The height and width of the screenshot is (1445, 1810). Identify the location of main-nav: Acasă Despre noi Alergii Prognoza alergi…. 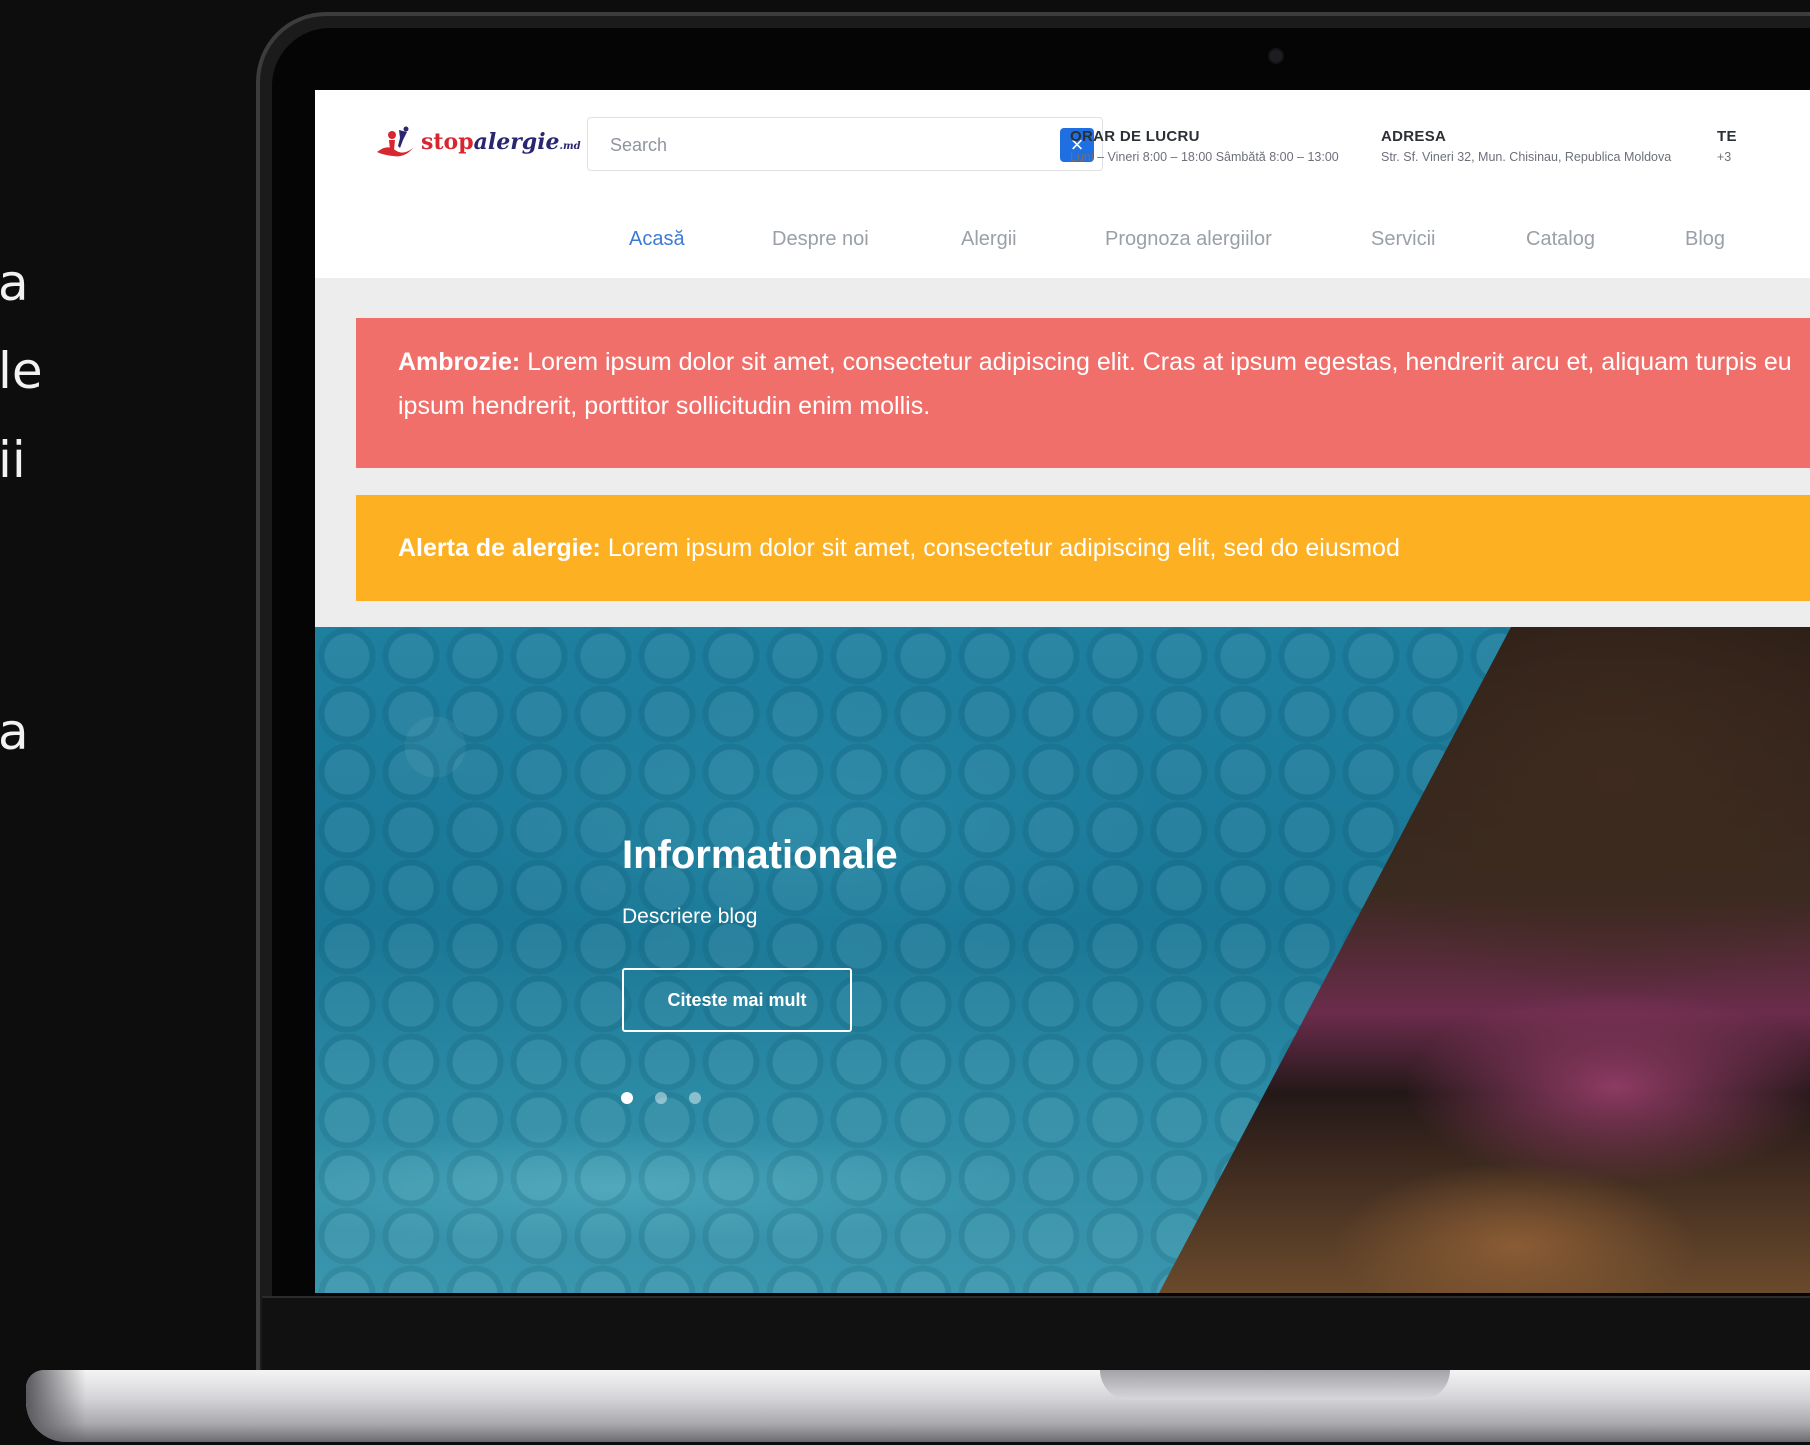
(1062, 240).